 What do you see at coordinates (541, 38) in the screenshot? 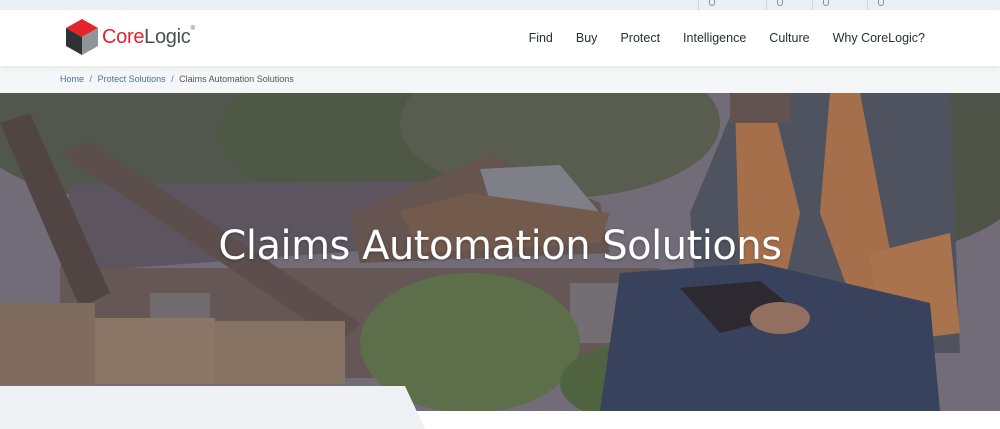
I see `nav-item-find: Find` at bounding box center [541, 38].